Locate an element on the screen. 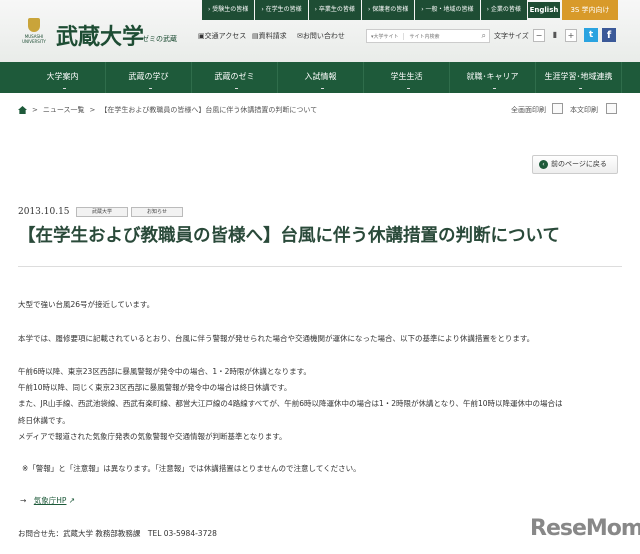  request-link: ▤資料請求 is located at coordinates (269, 36).